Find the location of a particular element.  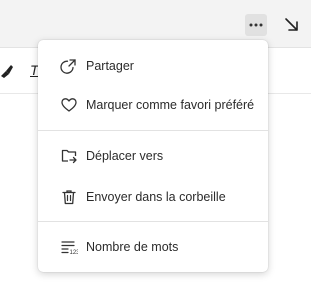

share-icon is located at coordinates (68, 66).